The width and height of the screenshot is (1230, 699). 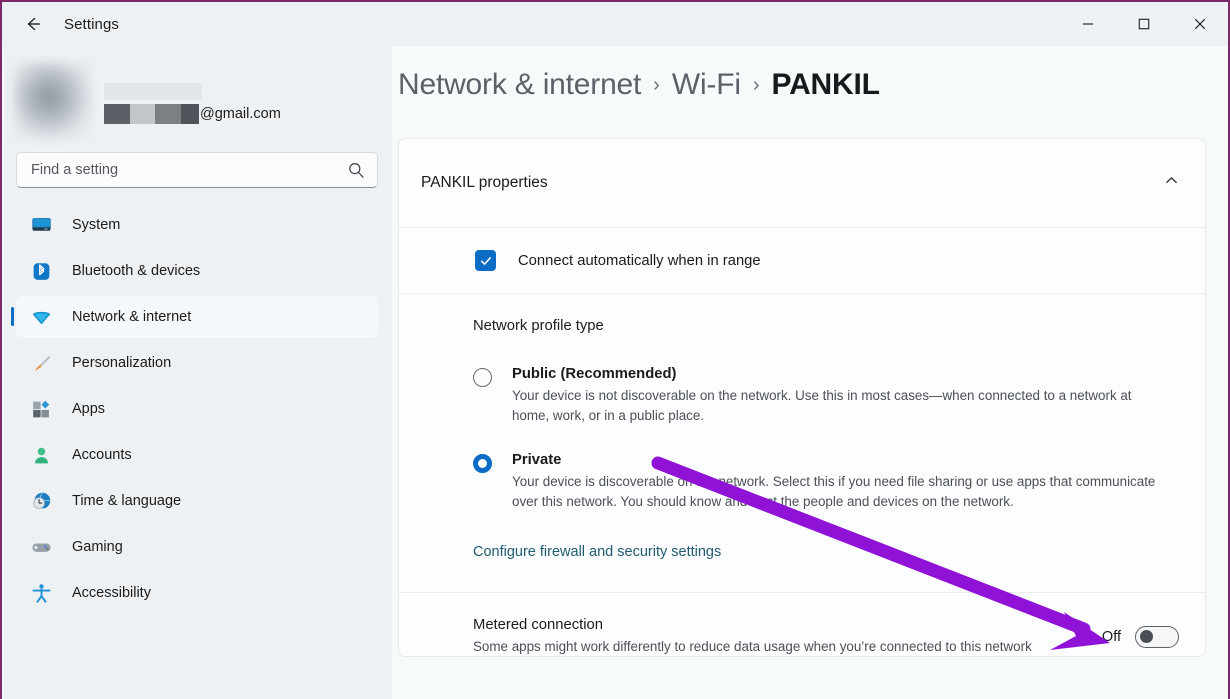 What do you see at coordinates (1146, 636) in the screenshot?
I see `toggle-knob` at bounding box center [1146, 636].